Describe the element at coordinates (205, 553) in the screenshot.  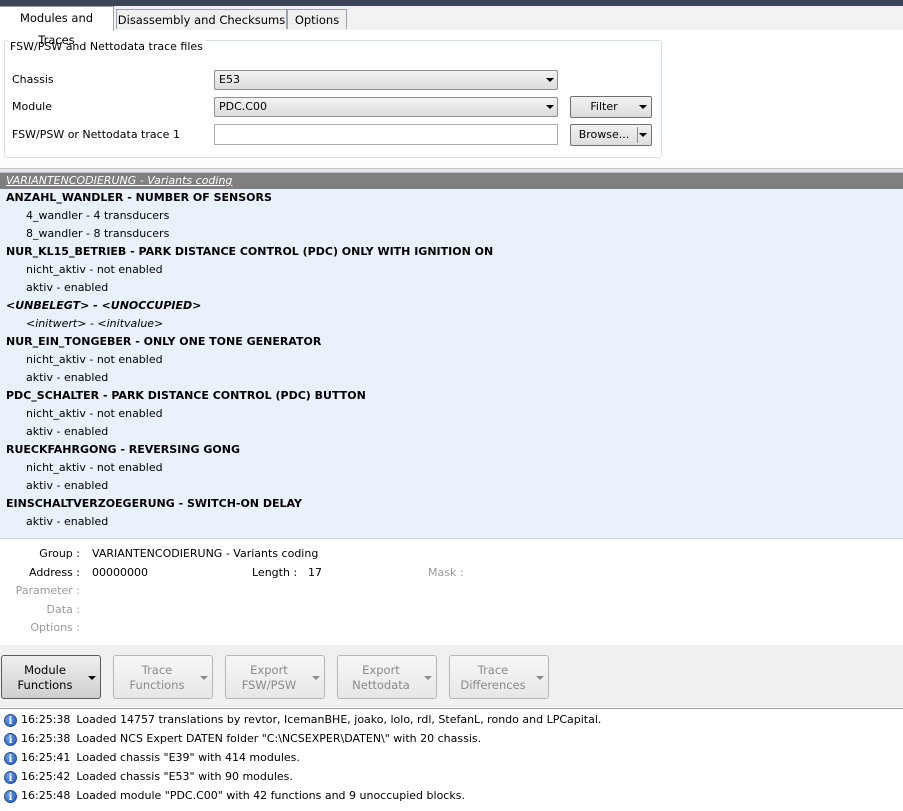
I see `group-value: VARIANTENCODIERUNG - Variants coding` at that location.